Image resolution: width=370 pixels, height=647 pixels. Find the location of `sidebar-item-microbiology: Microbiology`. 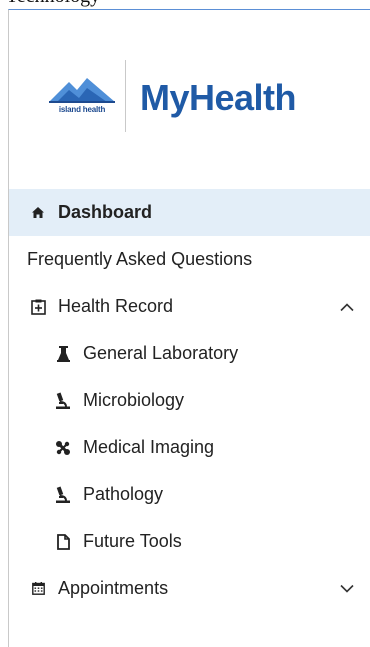

sidebar-item-microbiology: Microbiology is located at coordinates (189, 400).